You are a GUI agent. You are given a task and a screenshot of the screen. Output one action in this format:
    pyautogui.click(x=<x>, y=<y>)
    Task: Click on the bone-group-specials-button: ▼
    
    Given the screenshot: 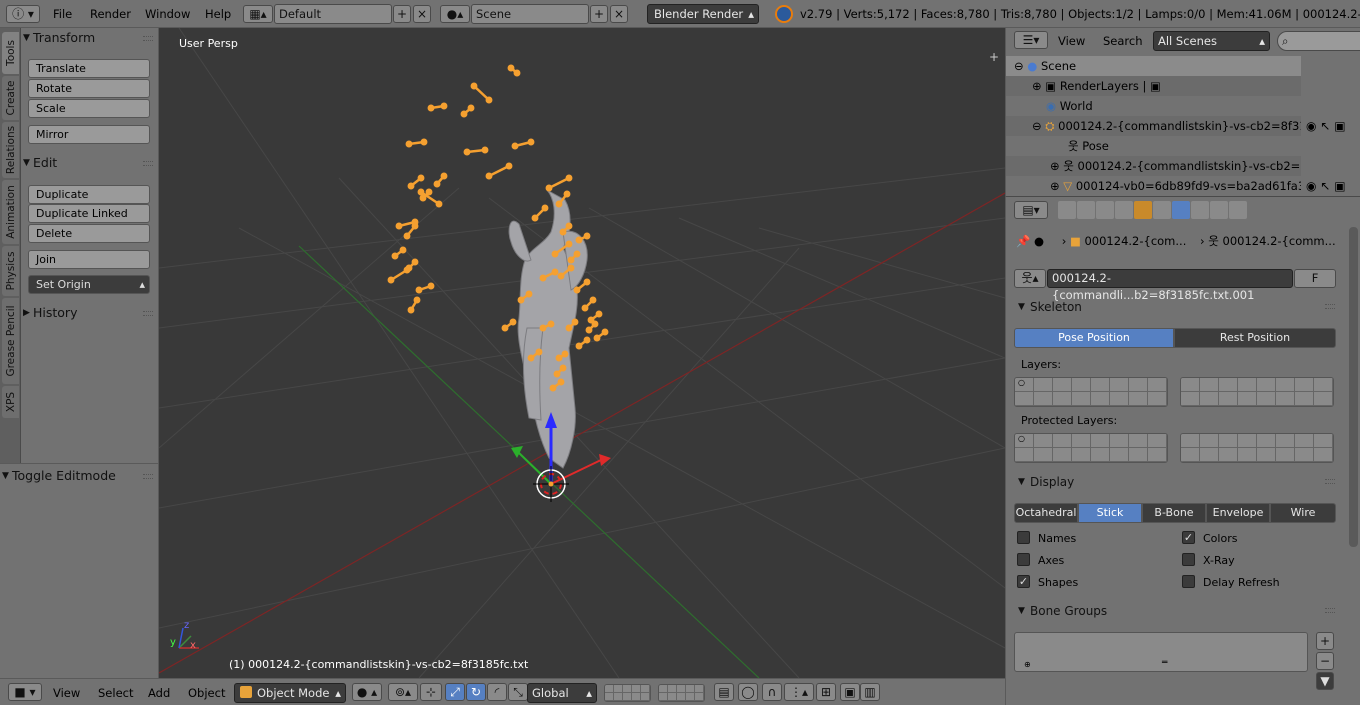 What is the action you would take?
    pyautogui.click(x=1325, y=681)
    